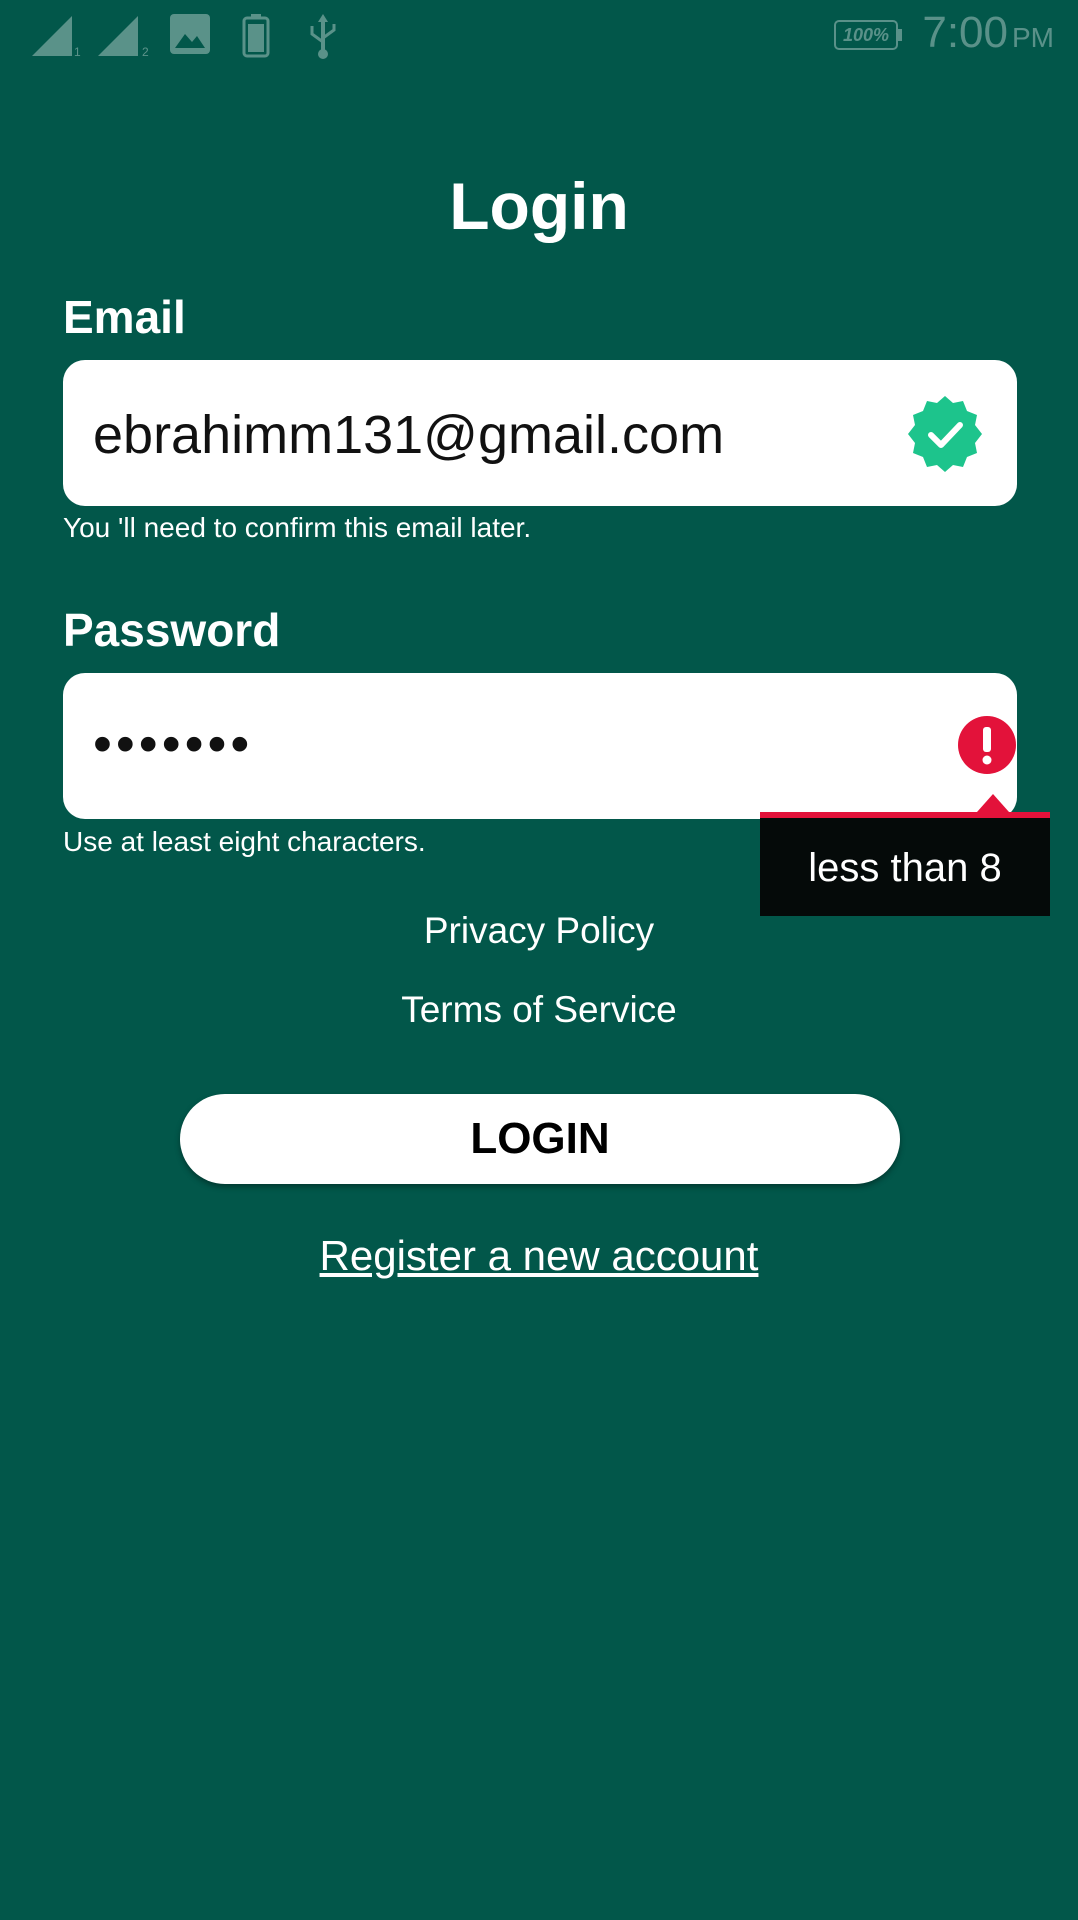  I want to click on battery-saver-icon, so click(256, 36).